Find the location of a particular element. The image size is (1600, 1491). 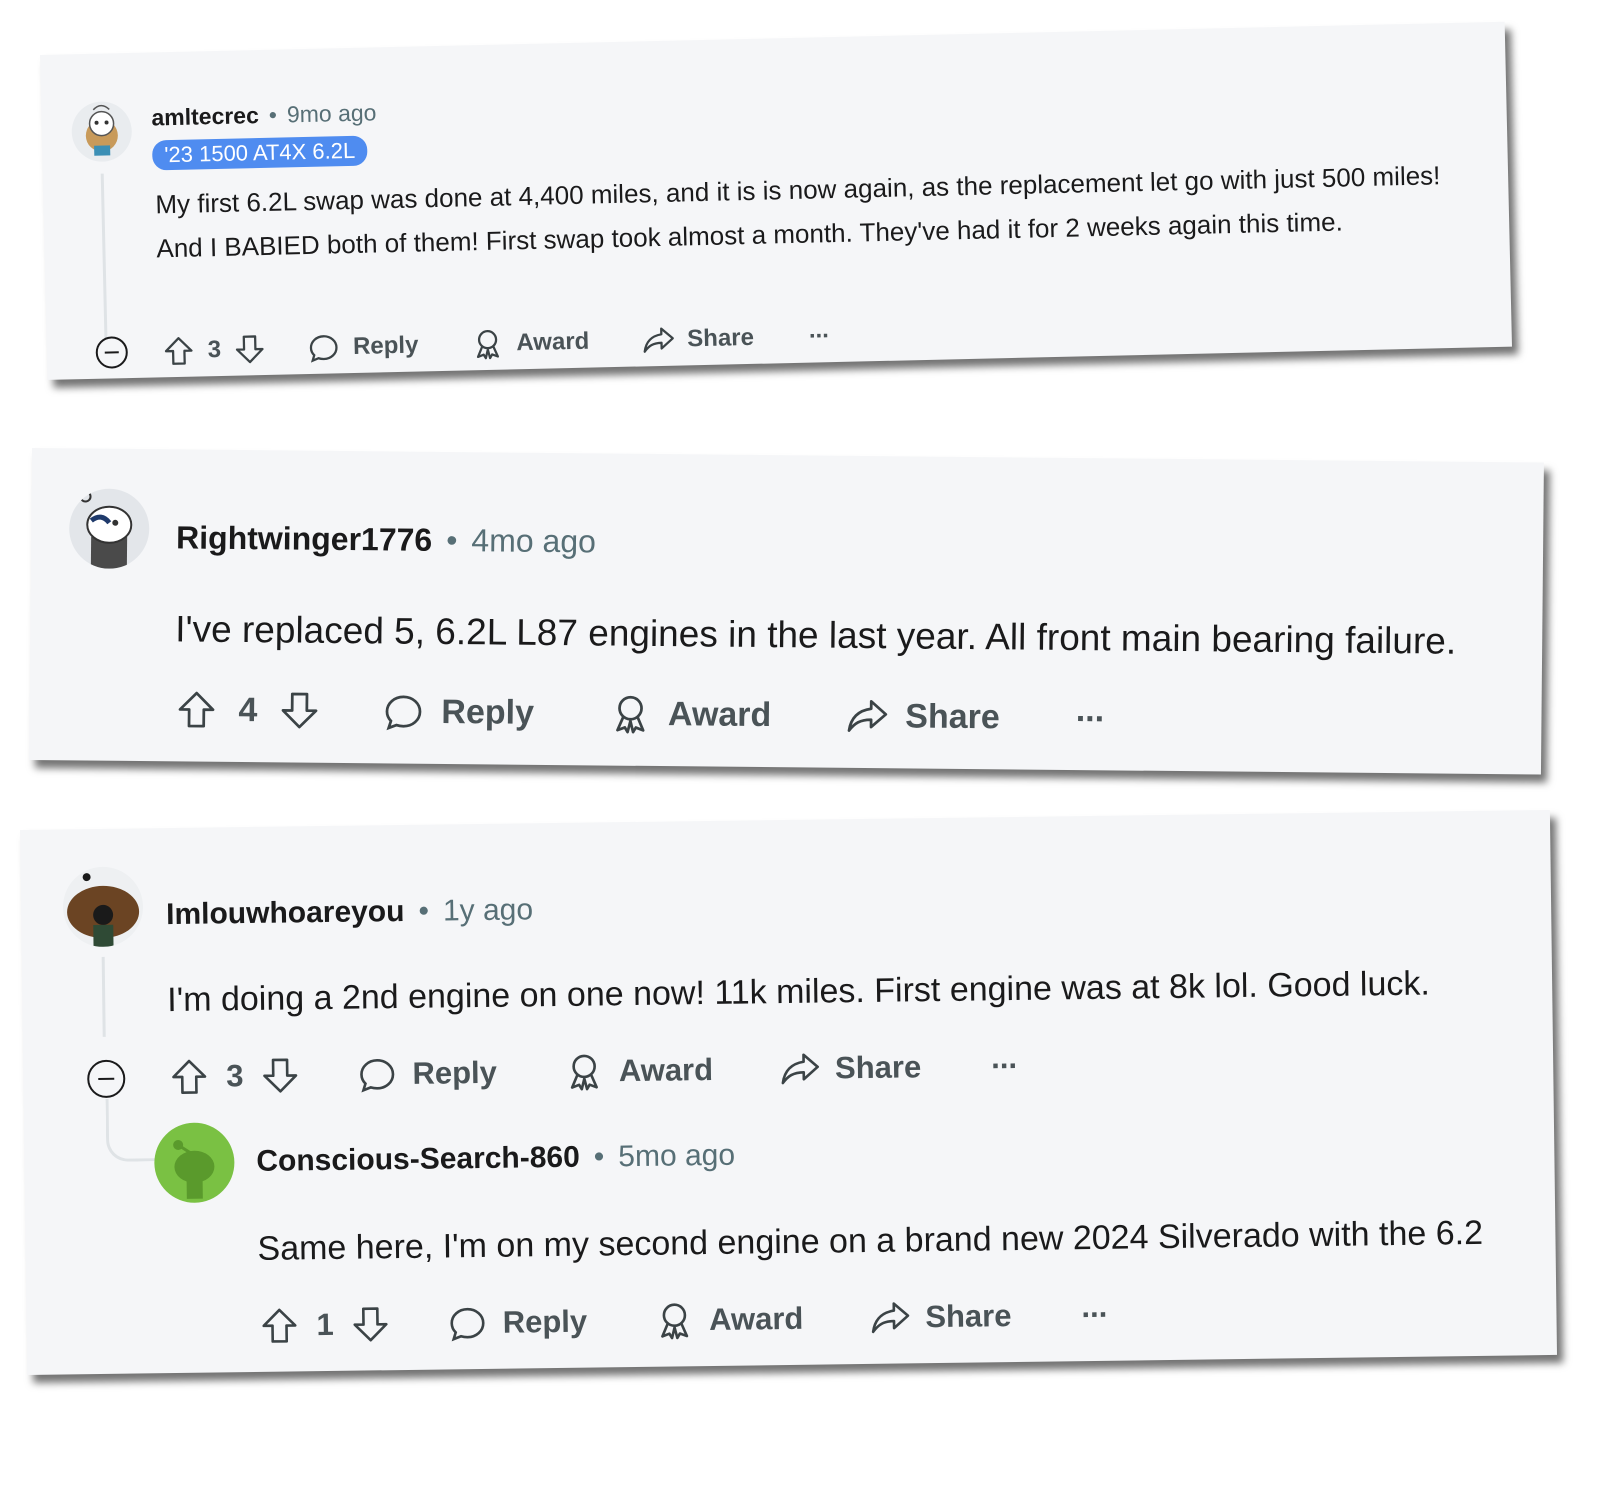

timestamp: 1y ago is located at coordinates (488, 910).